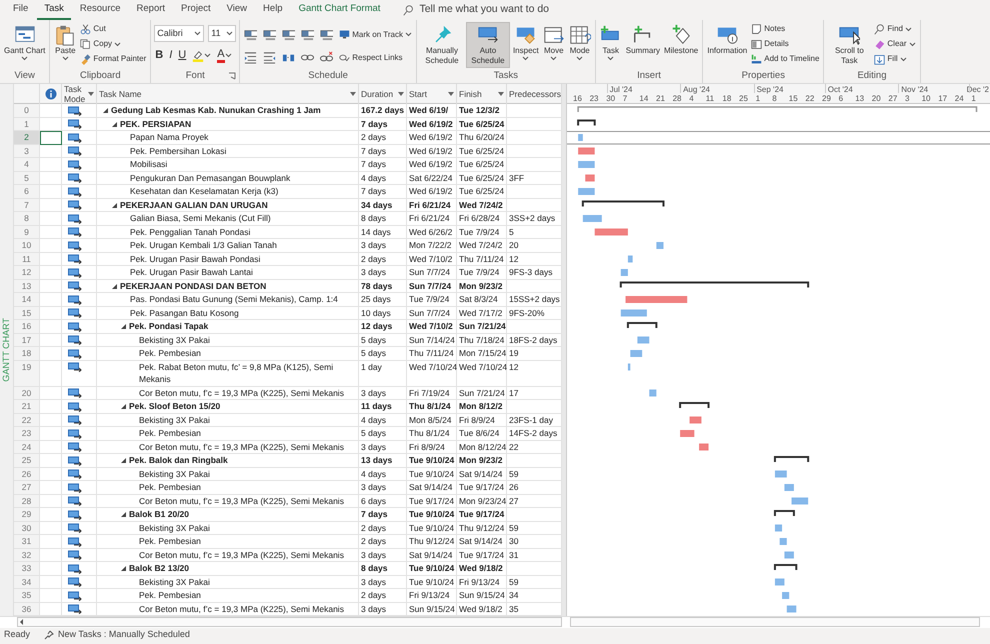  Describe the element at coordinates (491, 10) in the screenshot. I see `tell-me-field: Tell me what you want to do` at that location.